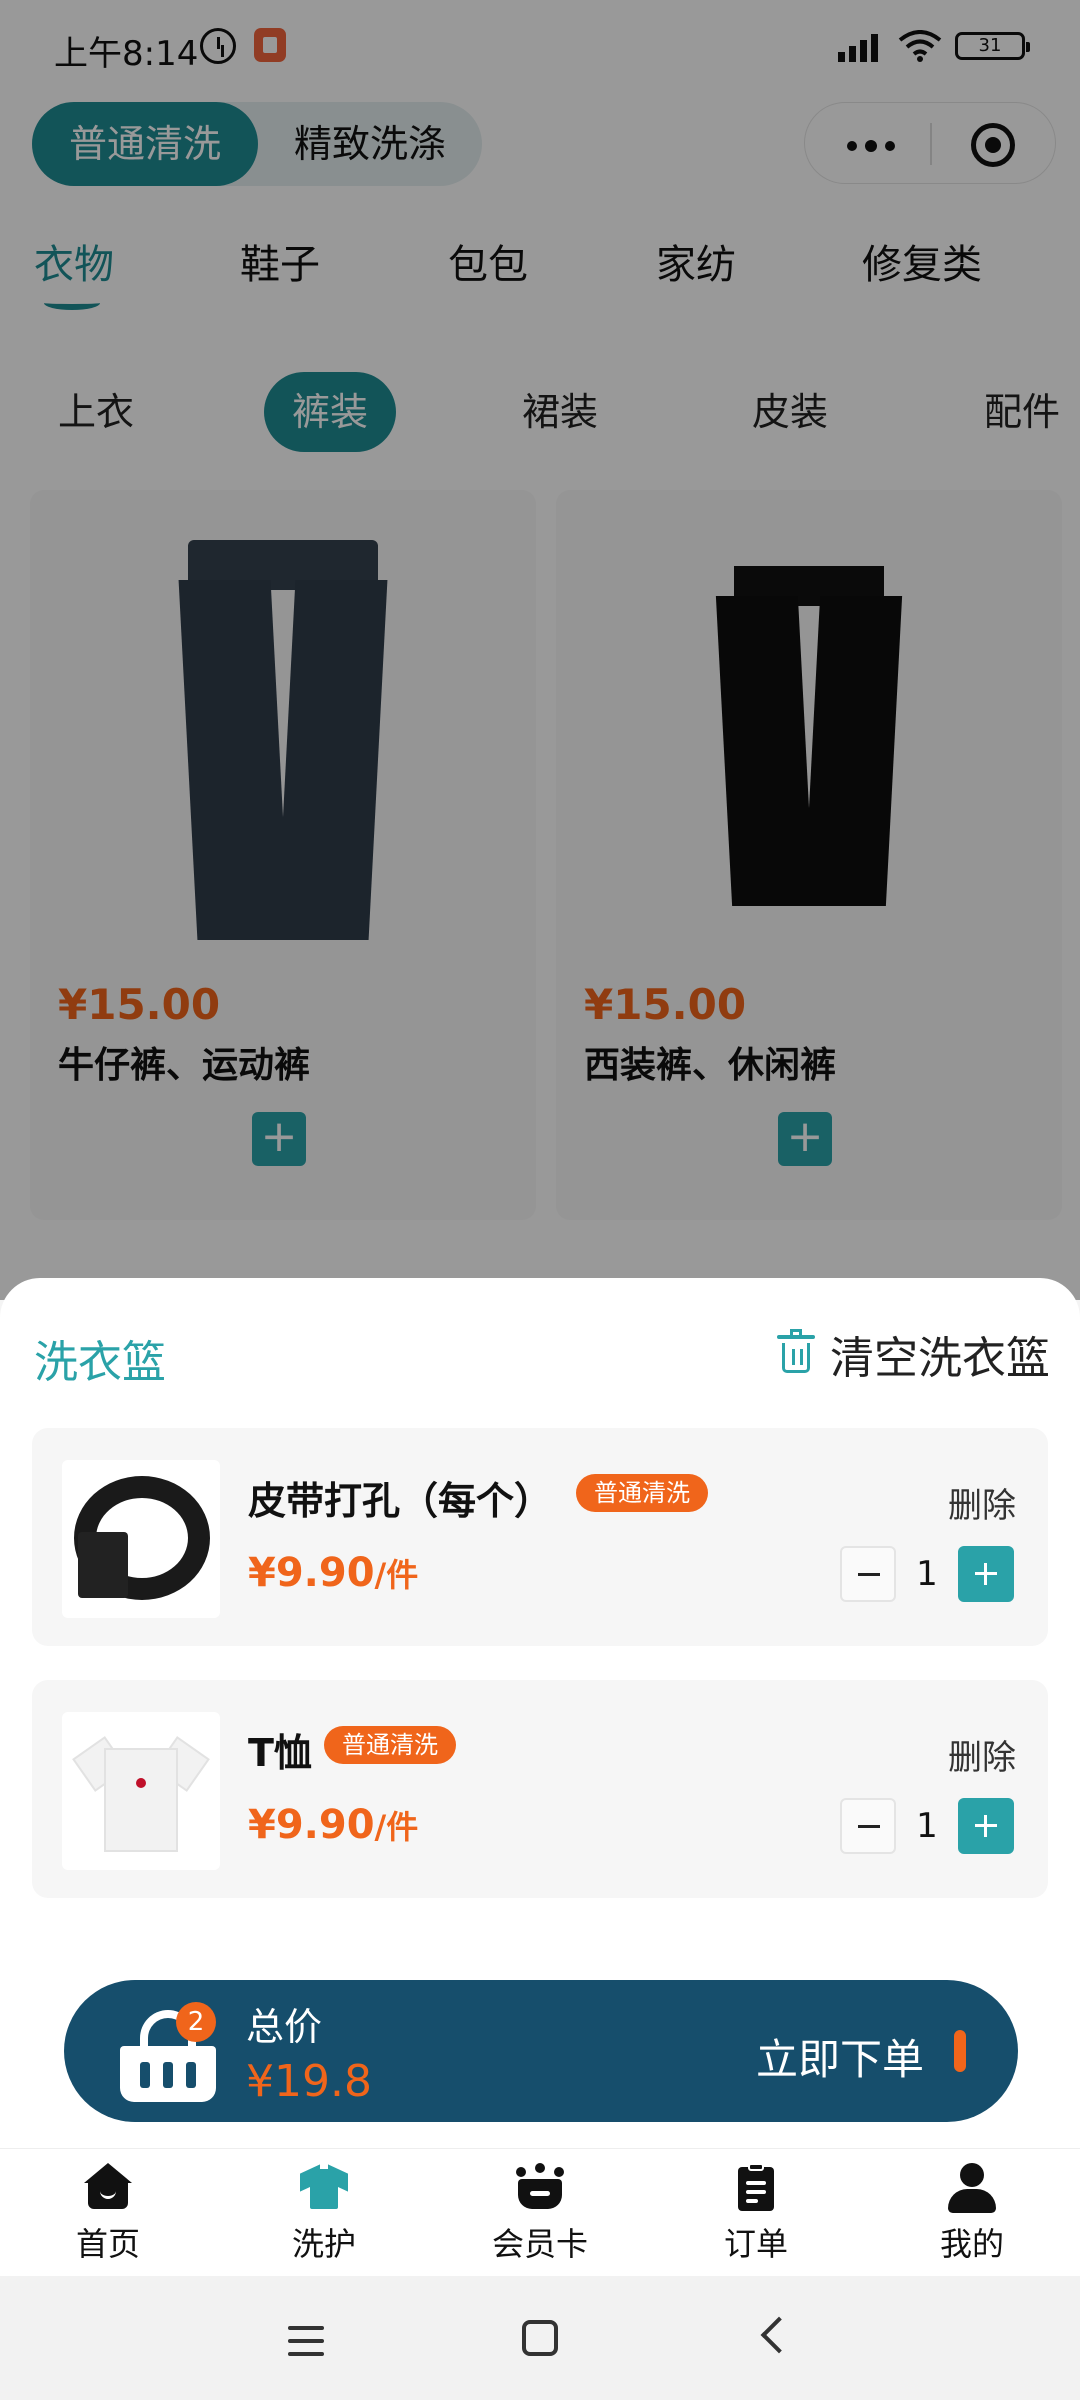  What do you see at coordinates (940, 1358) in the screenshot?
I see `clear-basket-label: 清空洗衣篮` at bounding box center [940, 1358].